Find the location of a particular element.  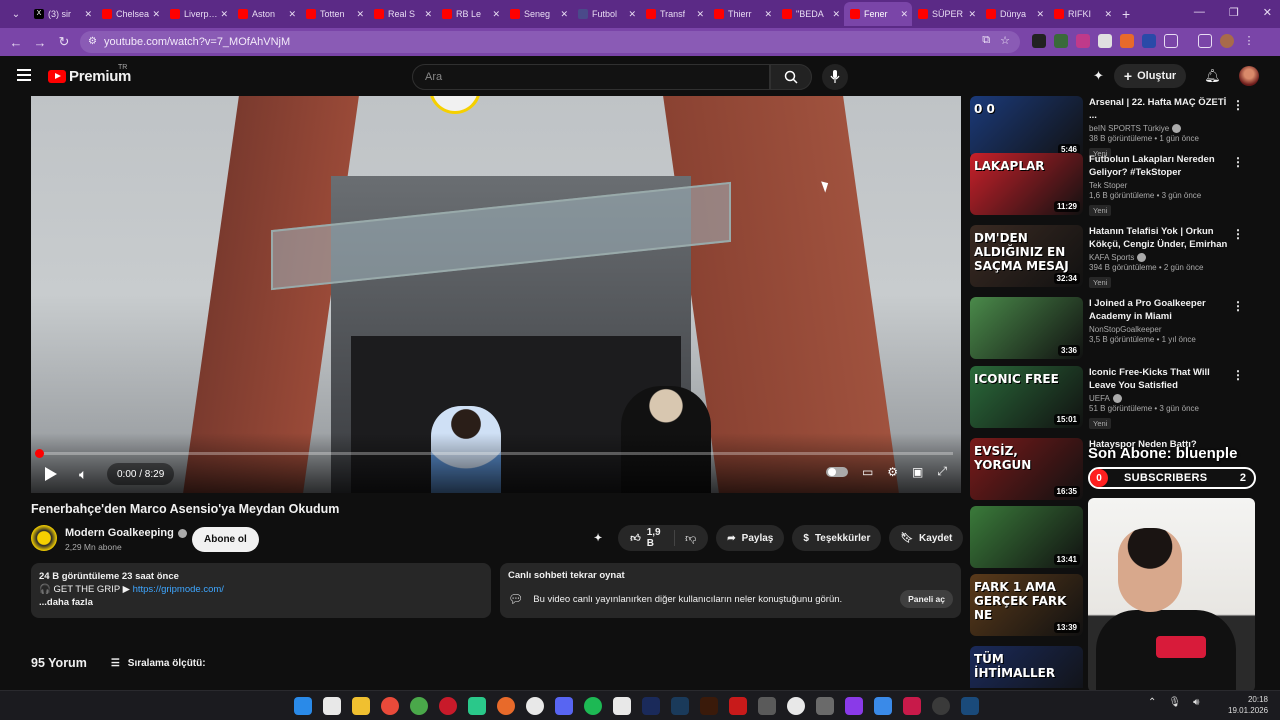

tray-mic-icon: 🎙︎ is located at coordinates (1174, 702).